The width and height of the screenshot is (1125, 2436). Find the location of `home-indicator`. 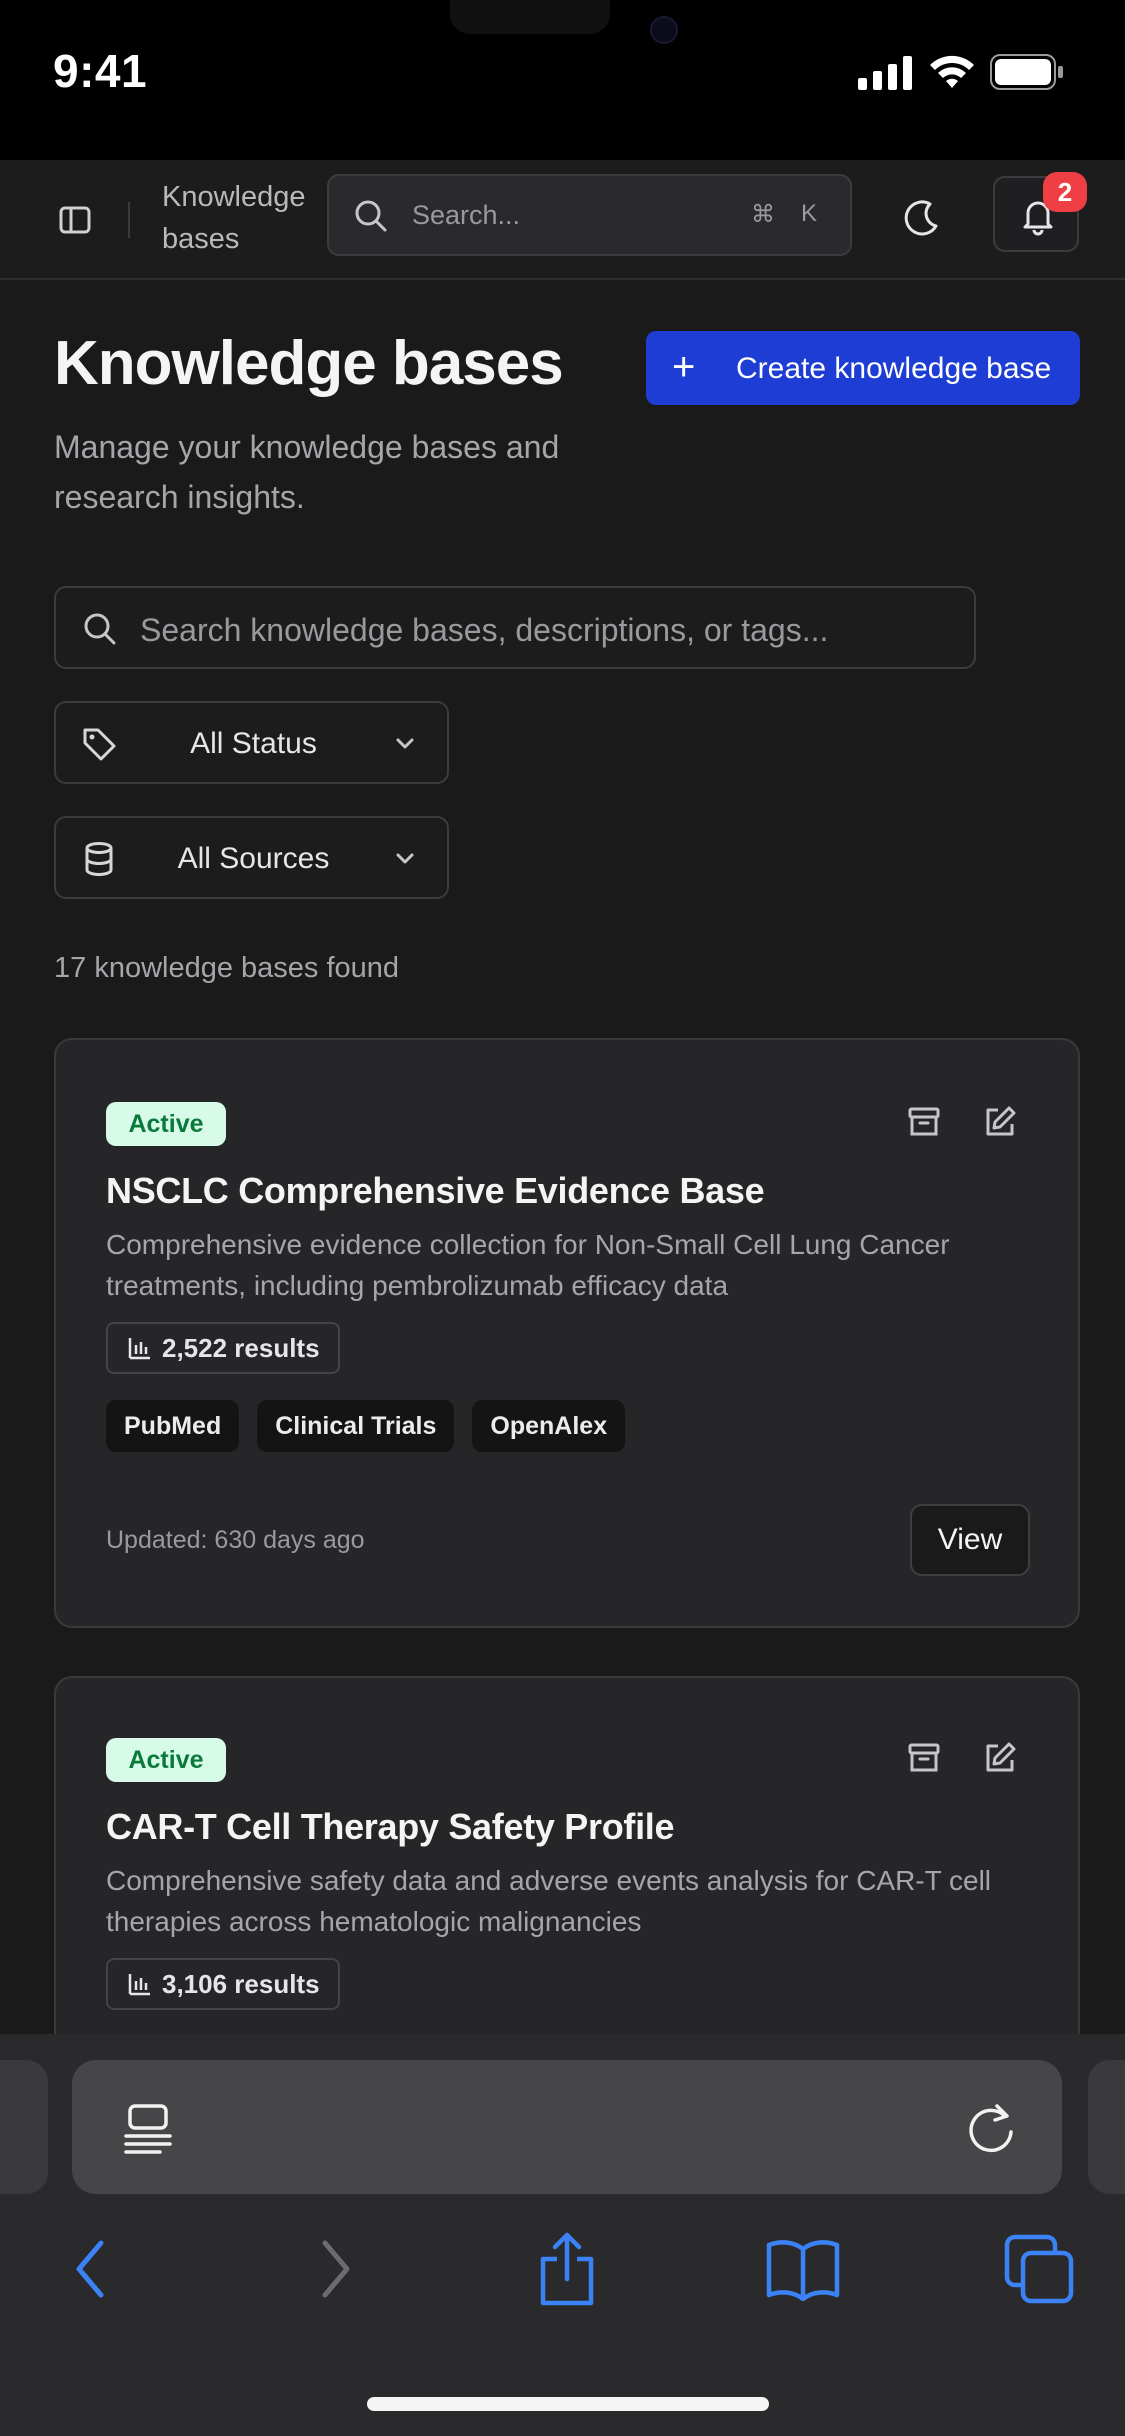

home-indicator is located at coordinates (568, 2404).